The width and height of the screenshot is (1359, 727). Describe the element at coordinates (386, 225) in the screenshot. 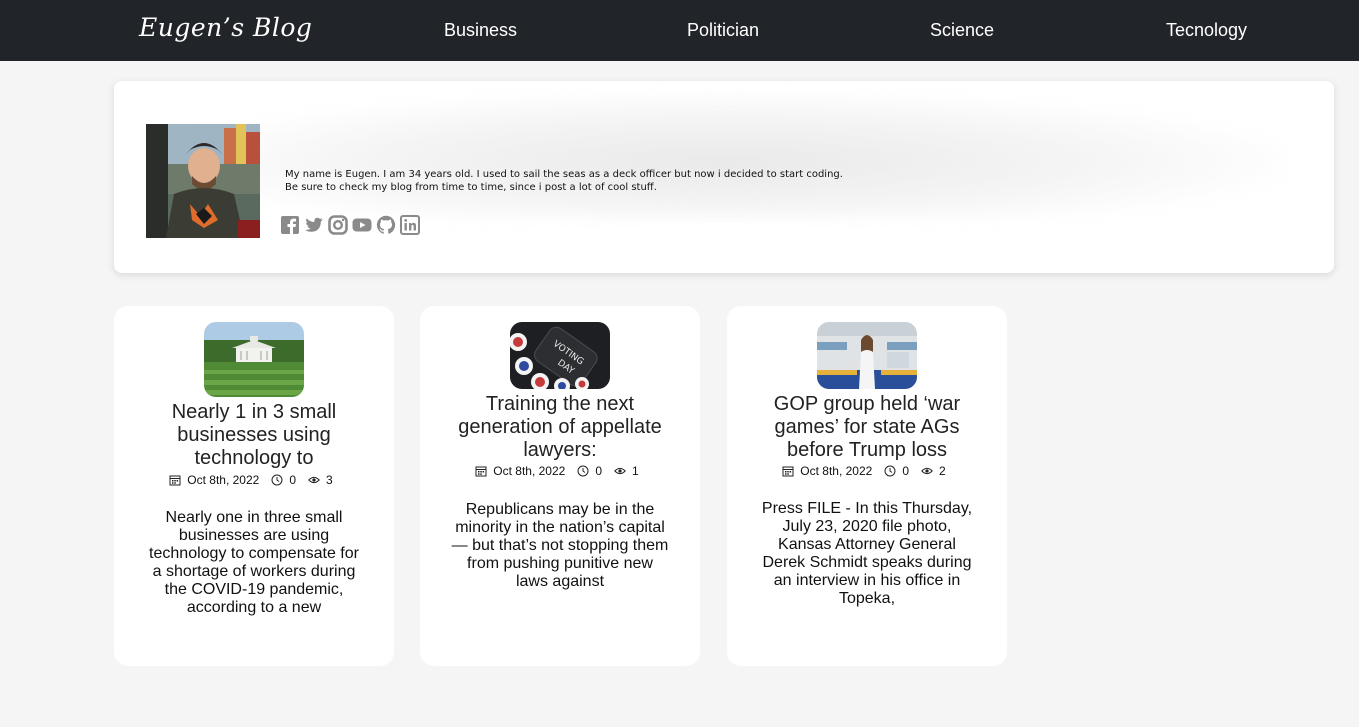

I see `github-icon` at that location.